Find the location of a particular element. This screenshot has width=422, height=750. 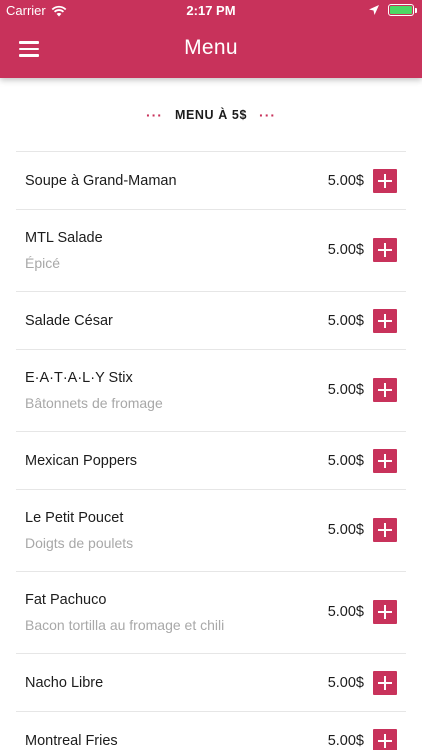

top-bar: Carrier 2:17 PM Menu is located at coordinates (211, 39).